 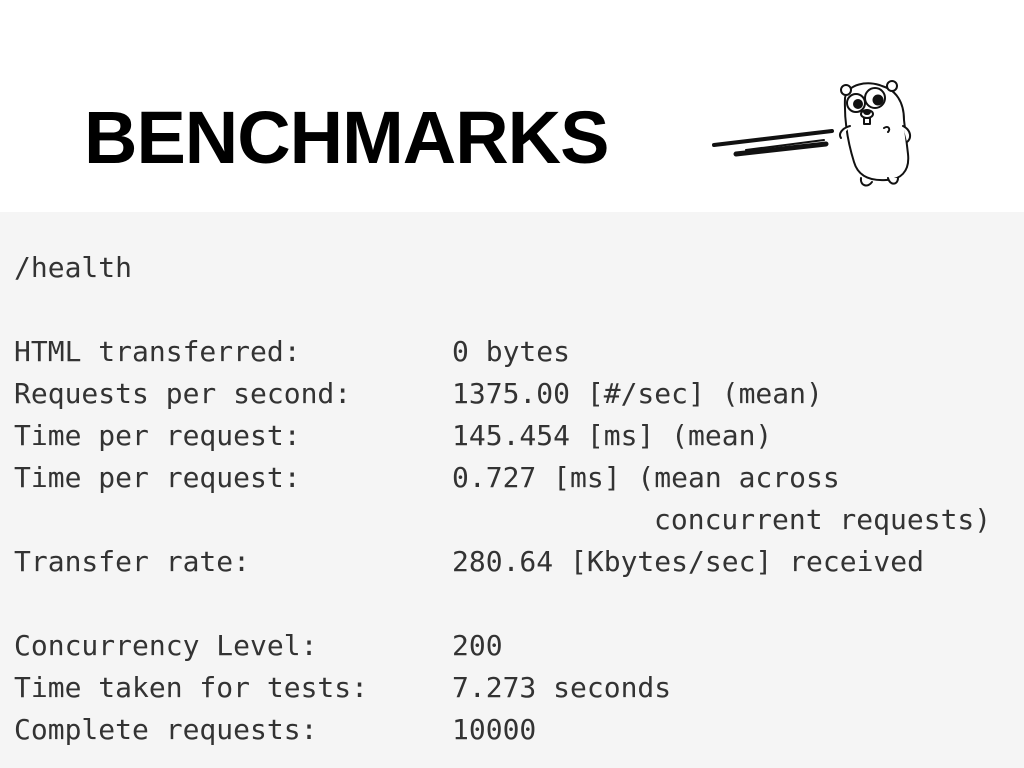 I want to click on metric-value: 1375.00 [#/sec] (mean), so click(x=637, y=393).